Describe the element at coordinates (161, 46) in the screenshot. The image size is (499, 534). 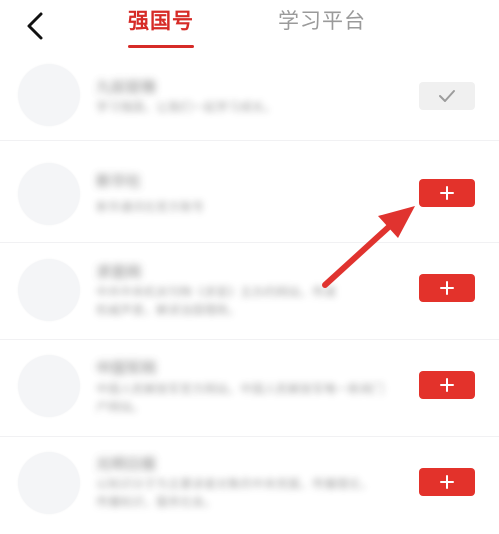
I see `active-tab-indicator` at that location.